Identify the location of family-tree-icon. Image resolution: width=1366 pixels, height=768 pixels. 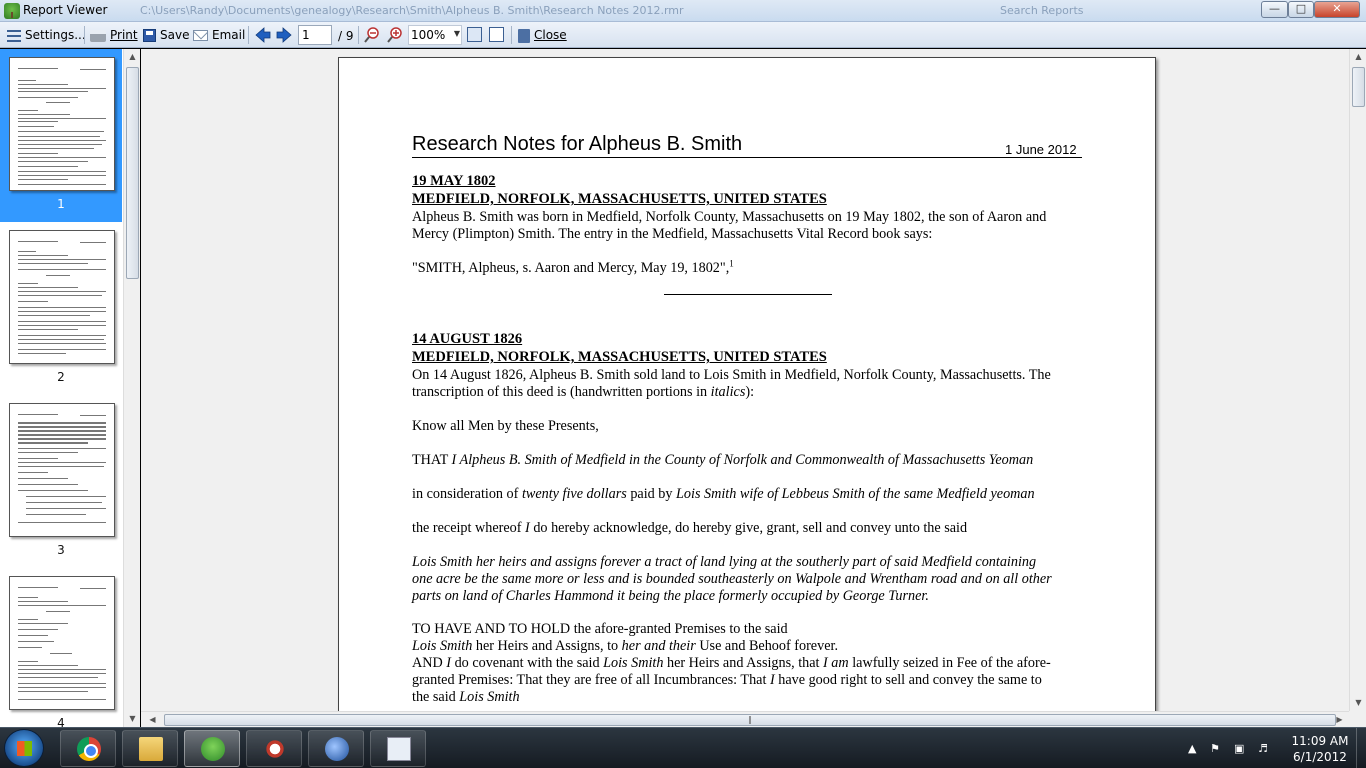
(213, 749).